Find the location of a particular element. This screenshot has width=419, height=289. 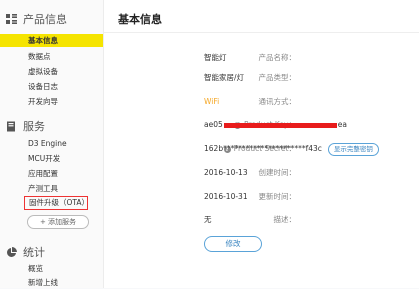

field-comm-method: 通讯方式： WiFi is located at coordinates (261, 102).